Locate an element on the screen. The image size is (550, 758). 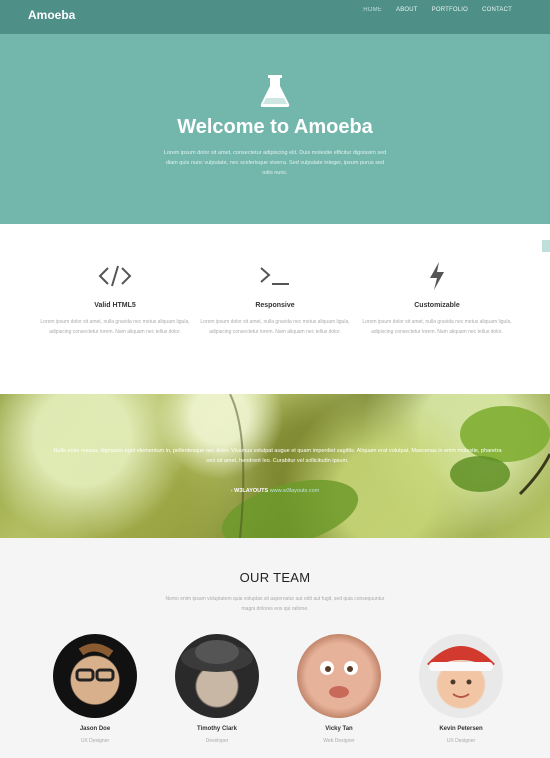
flask-icon is located at coordinates (275, 91).